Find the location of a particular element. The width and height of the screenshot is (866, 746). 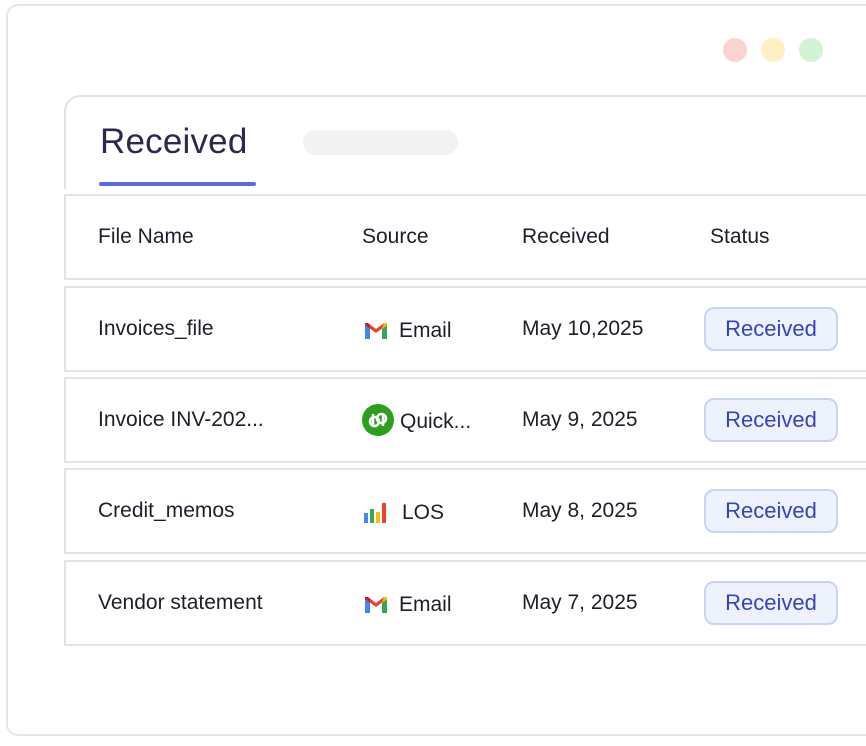

column-header-file-name: File Name is located at coordinates (146, 237).